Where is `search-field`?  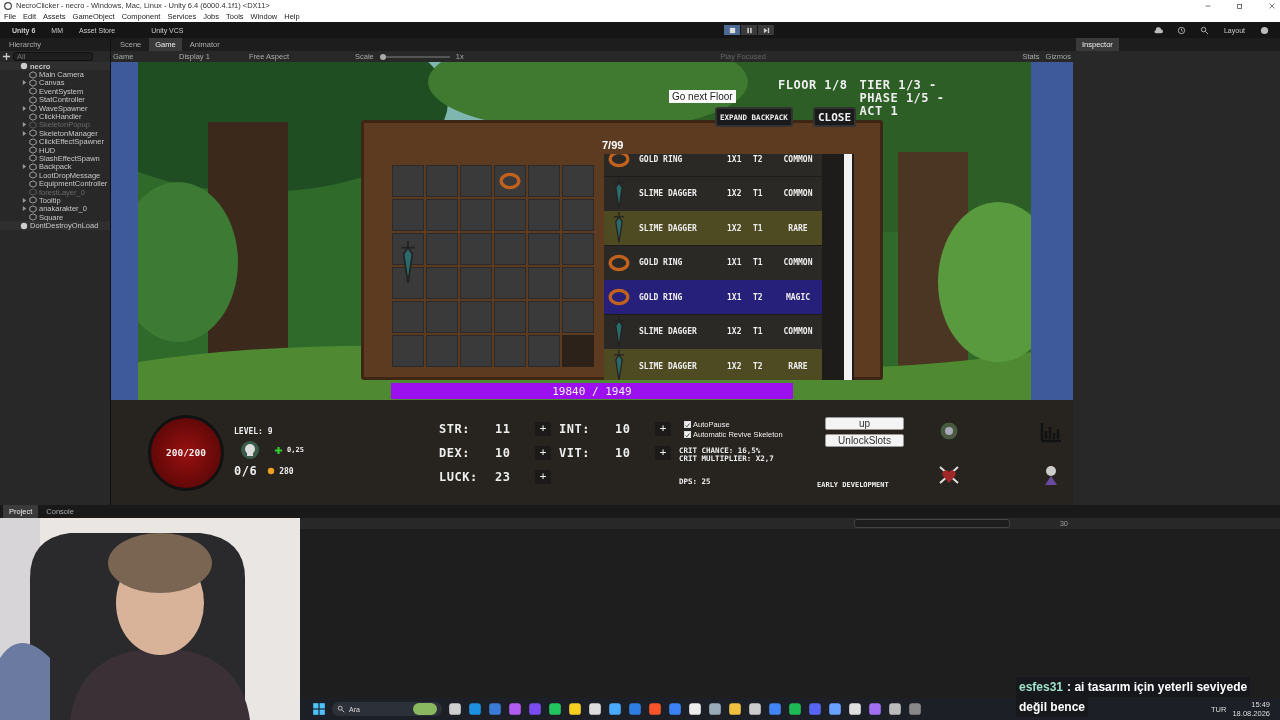 search-field is located at coordinates (931, 523).